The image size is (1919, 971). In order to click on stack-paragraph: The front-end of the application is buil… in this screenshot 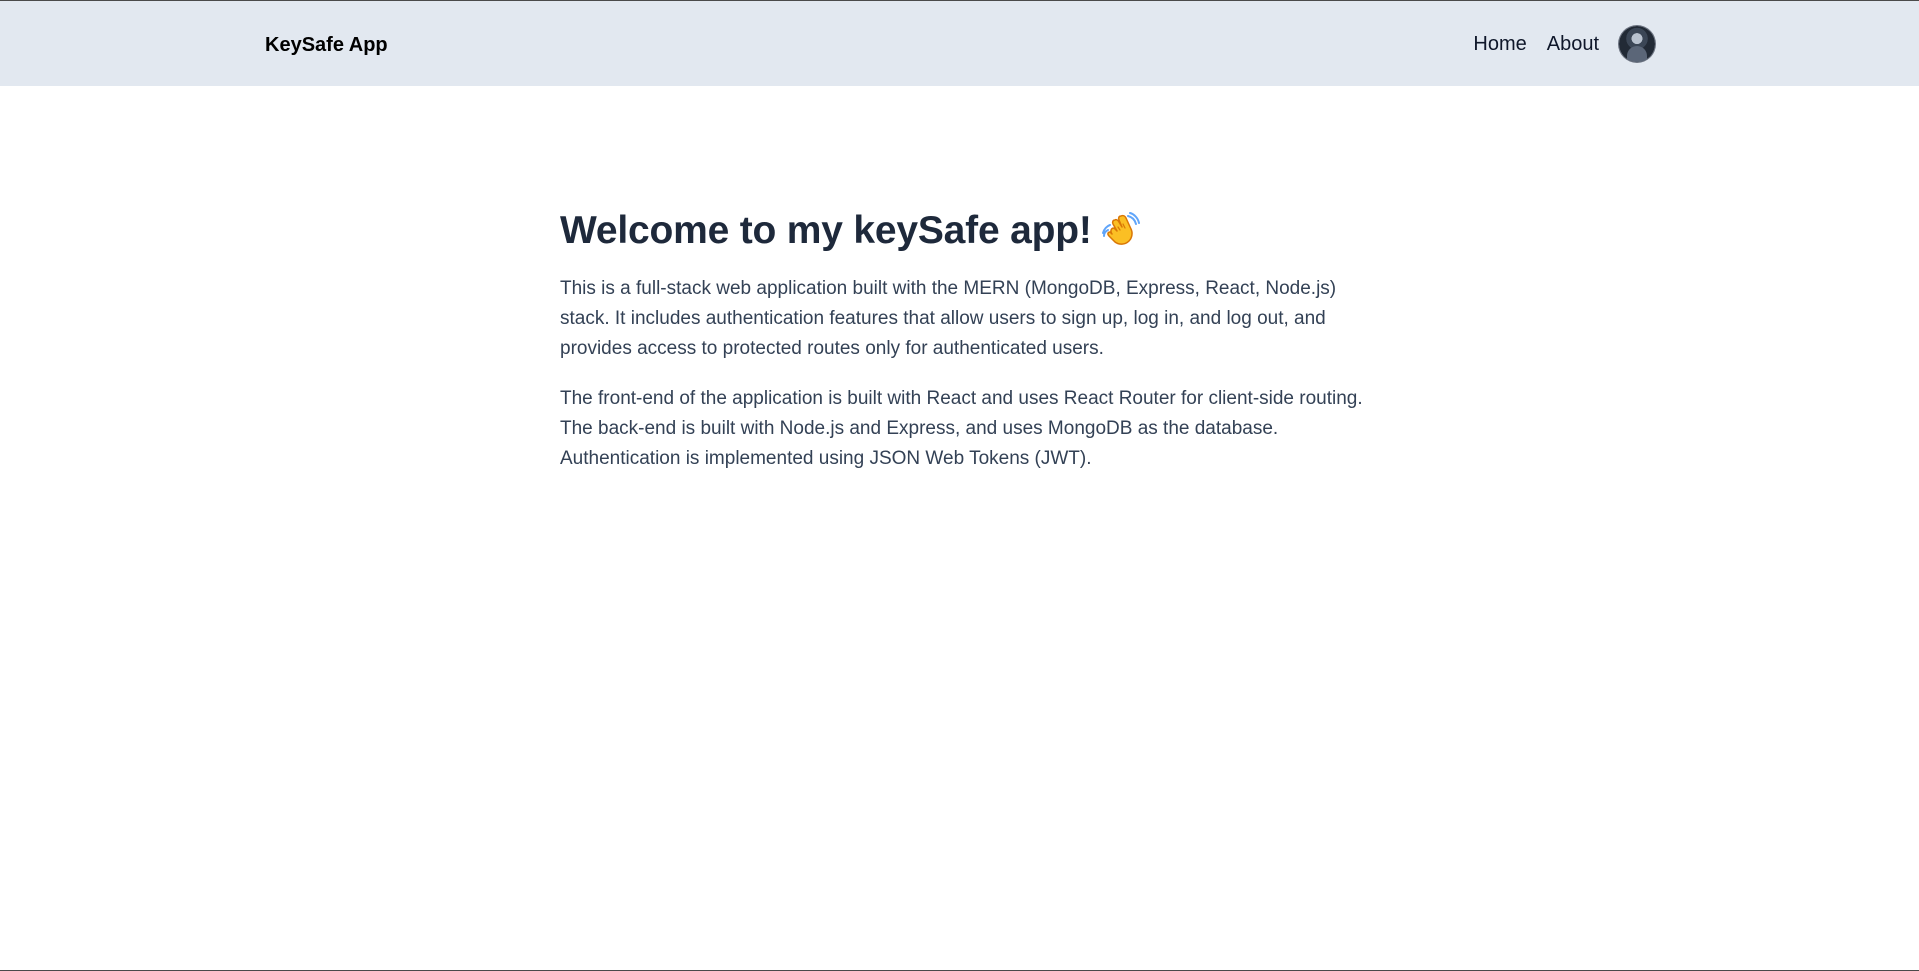, I will do `click(961, 428)`.